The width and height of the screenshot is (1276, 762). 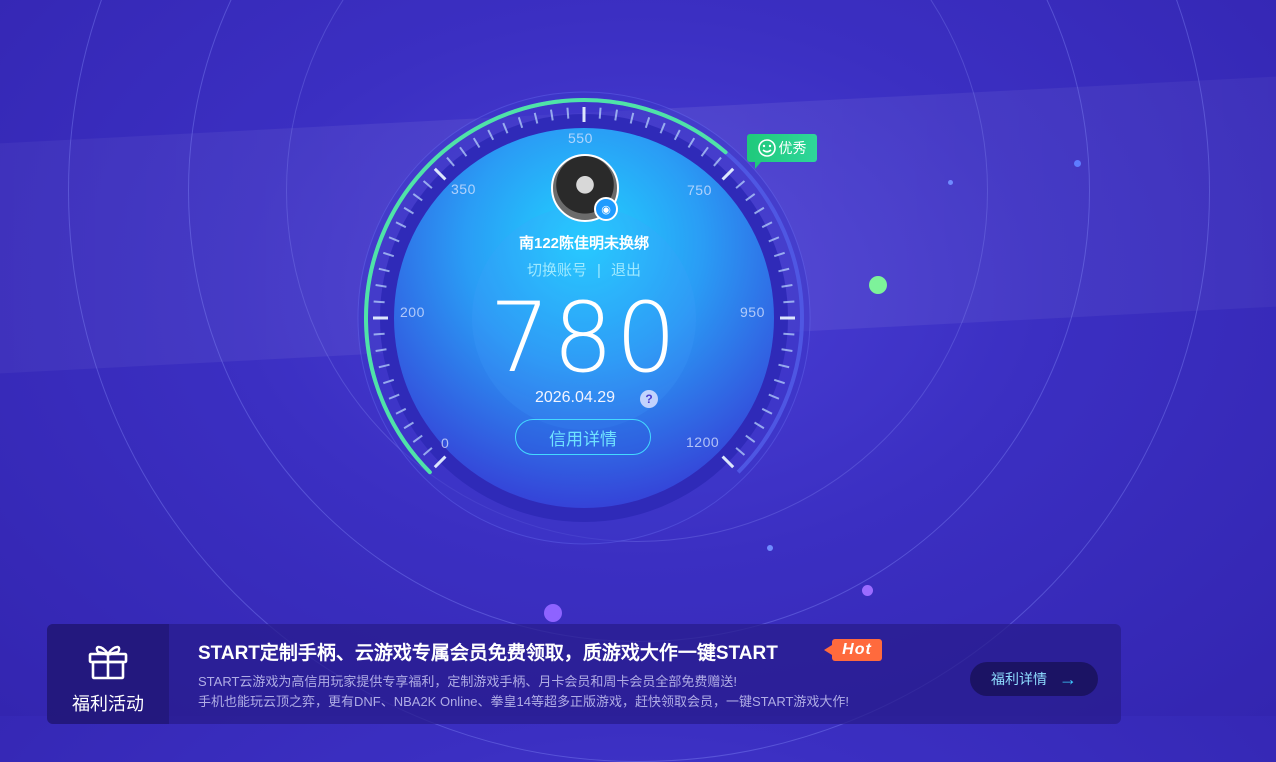 I want to click on question-icon: ?, so click(x=649, y=399).